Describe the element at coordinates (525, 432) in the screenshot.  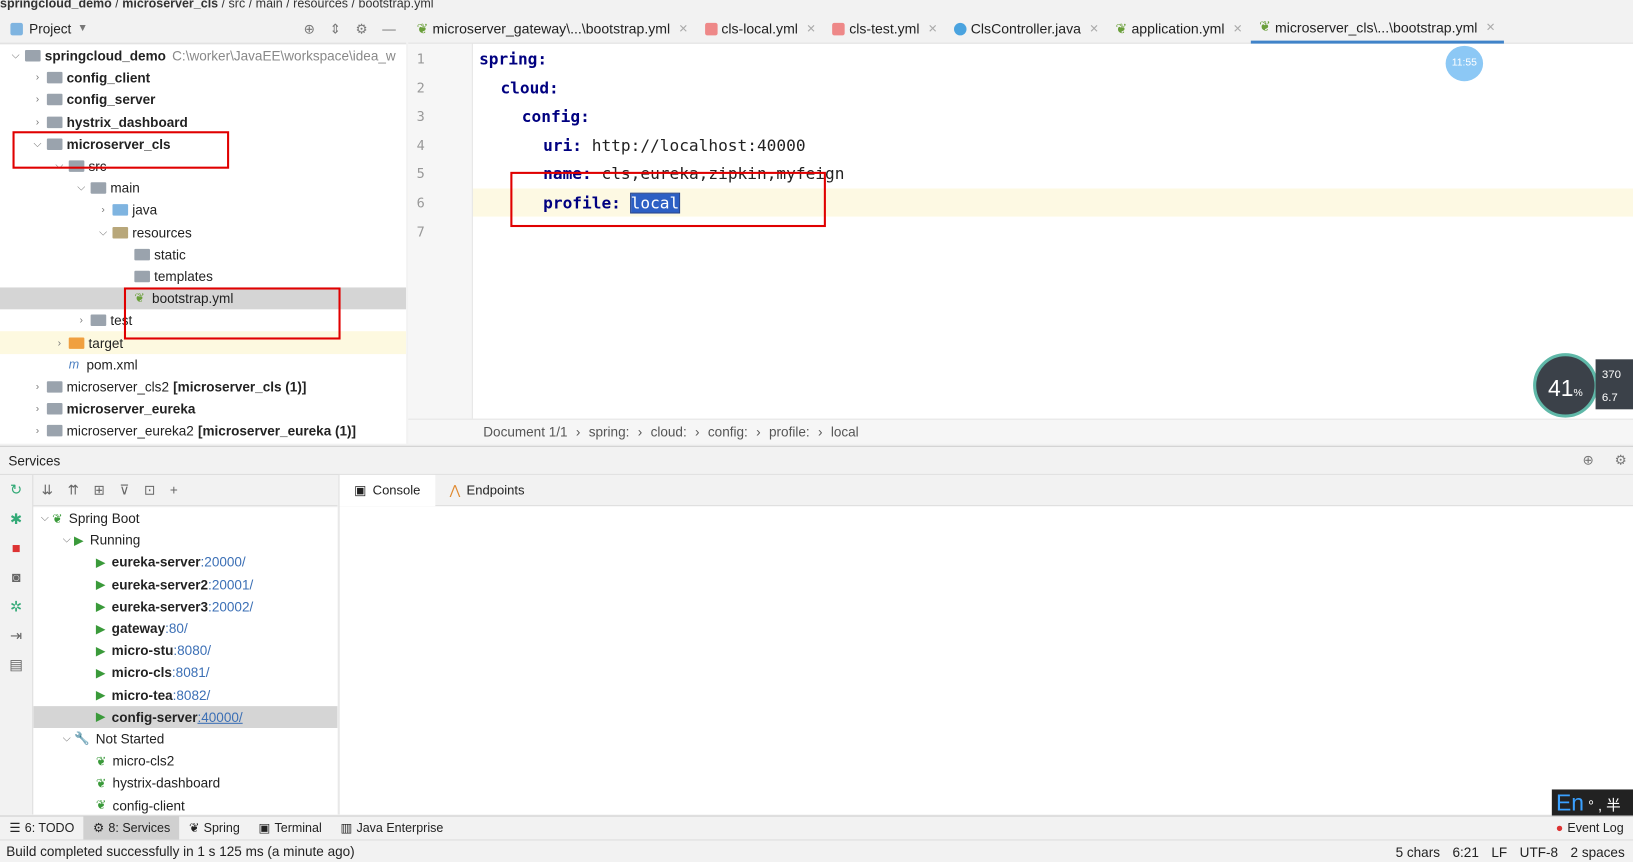
I see `breadcrumb-item: Document 1/1` at that location.